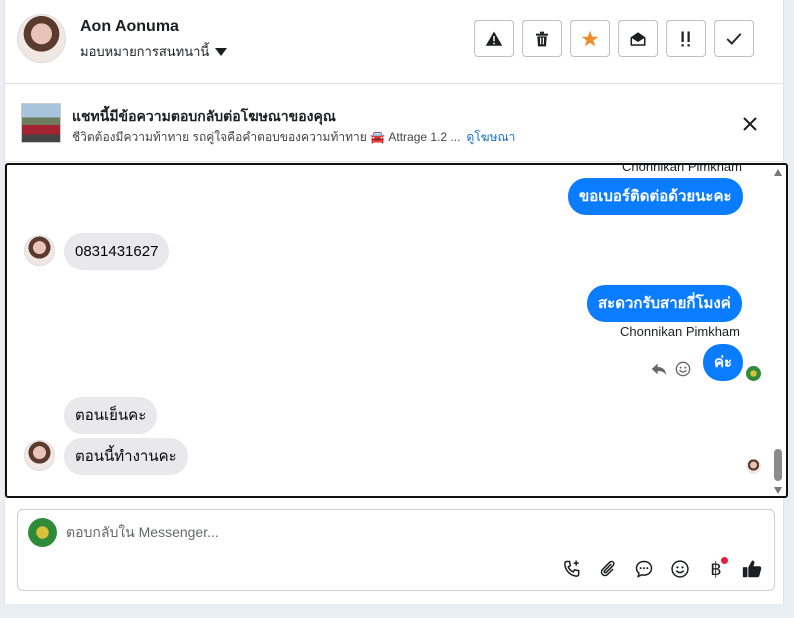  Describe the element at coordinates (111, 415) in the screenshot. I see `incoming-message: ตอนเย็นคะ` at that location.